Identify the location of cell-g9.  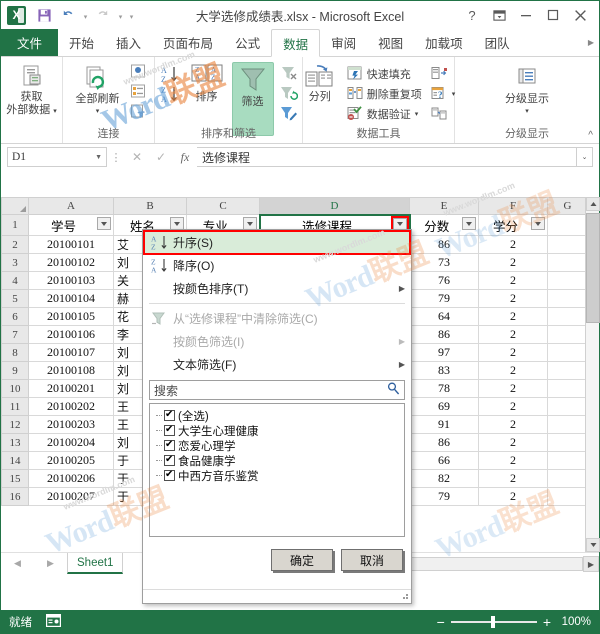
(567, 370).